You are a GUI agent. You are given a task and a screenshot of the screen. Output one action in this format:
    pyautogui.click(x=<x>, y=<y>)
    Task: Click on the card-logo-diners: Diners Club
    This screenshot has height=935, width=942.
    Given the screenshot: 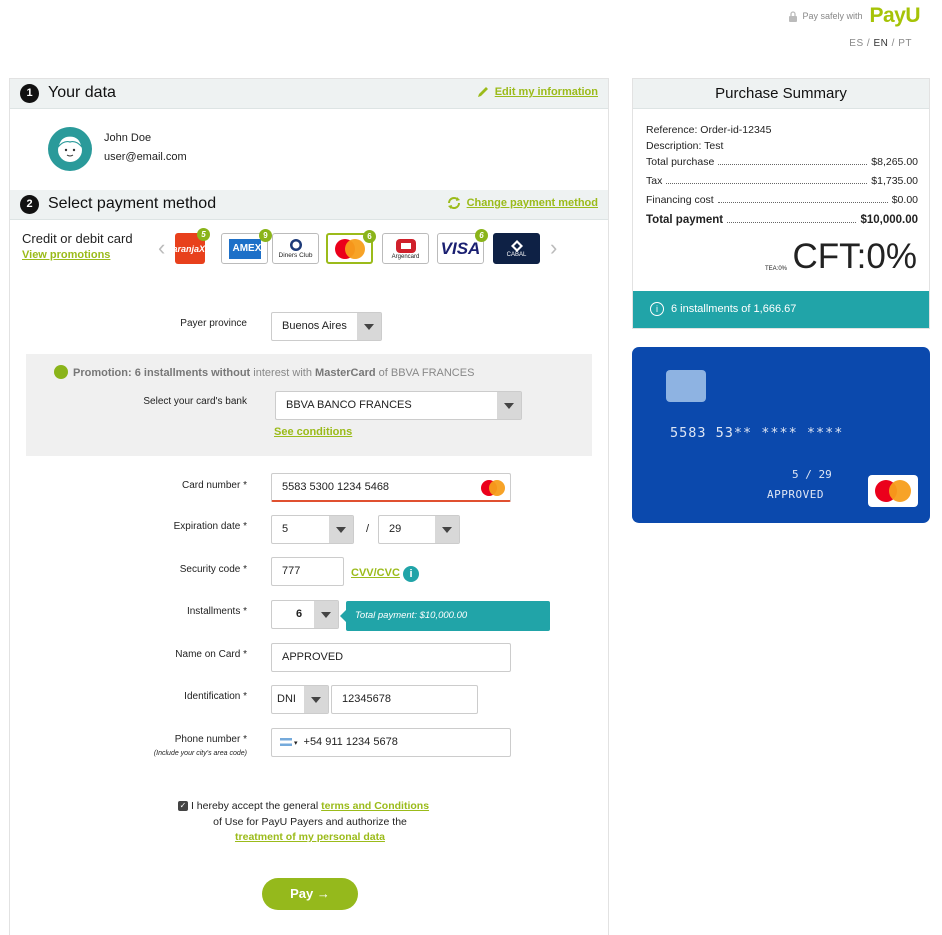 What is the action you would take?
    pyautogui.click(x=295, y=248)
    